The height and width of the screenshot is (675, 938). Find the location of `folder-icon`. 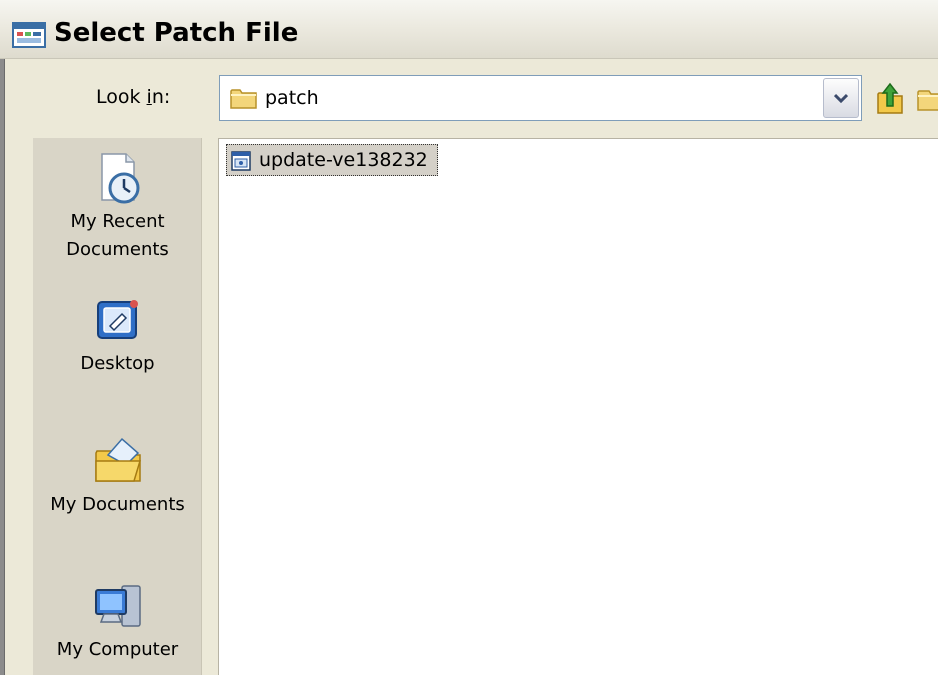

folder-icon is located at coordinates (243, 99).